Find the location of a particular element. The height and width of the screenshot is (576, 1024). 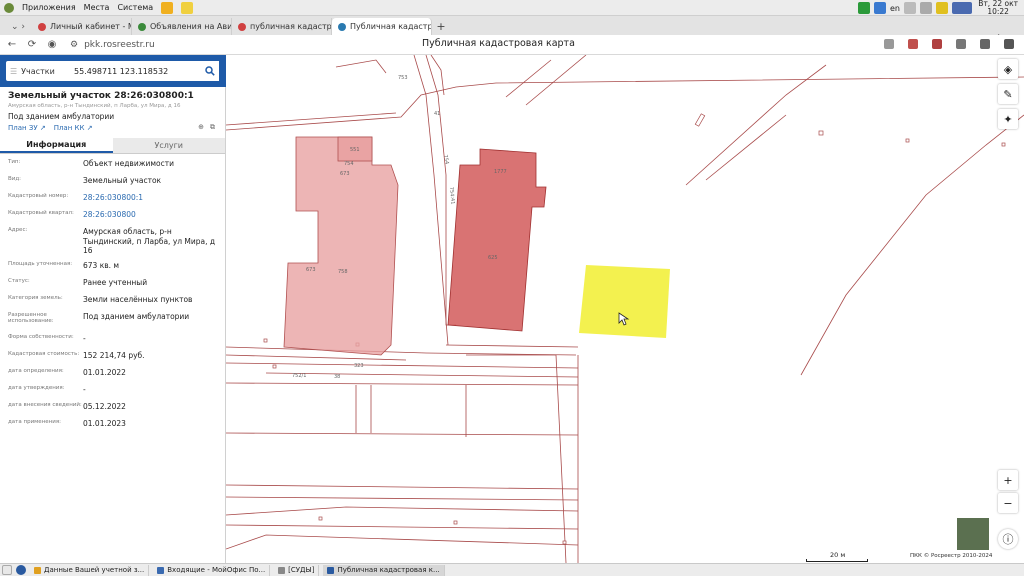

search-type-select: ☰ Участки is located at coordinates (38, 71).